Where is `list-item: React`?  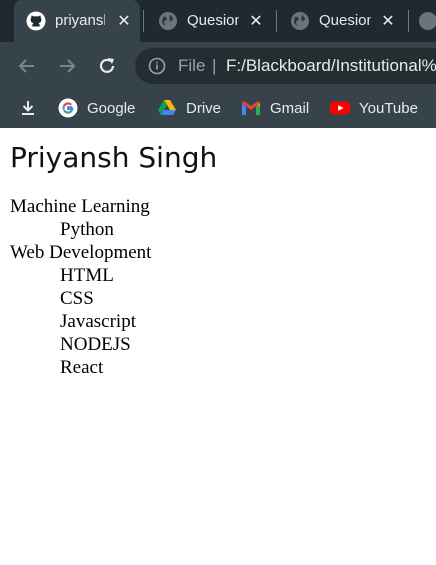
list-item: React is located at coordinates (82, 367).